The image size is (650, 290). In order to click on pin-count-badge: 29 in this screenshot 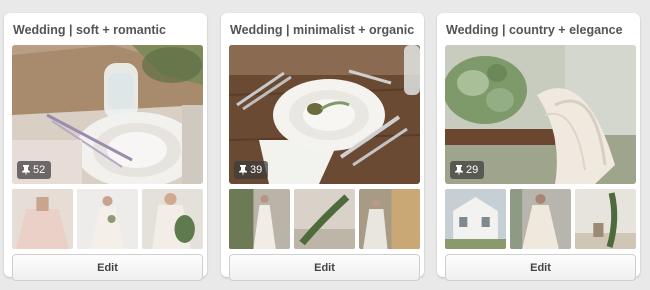, I will do `click(467, 170)`.